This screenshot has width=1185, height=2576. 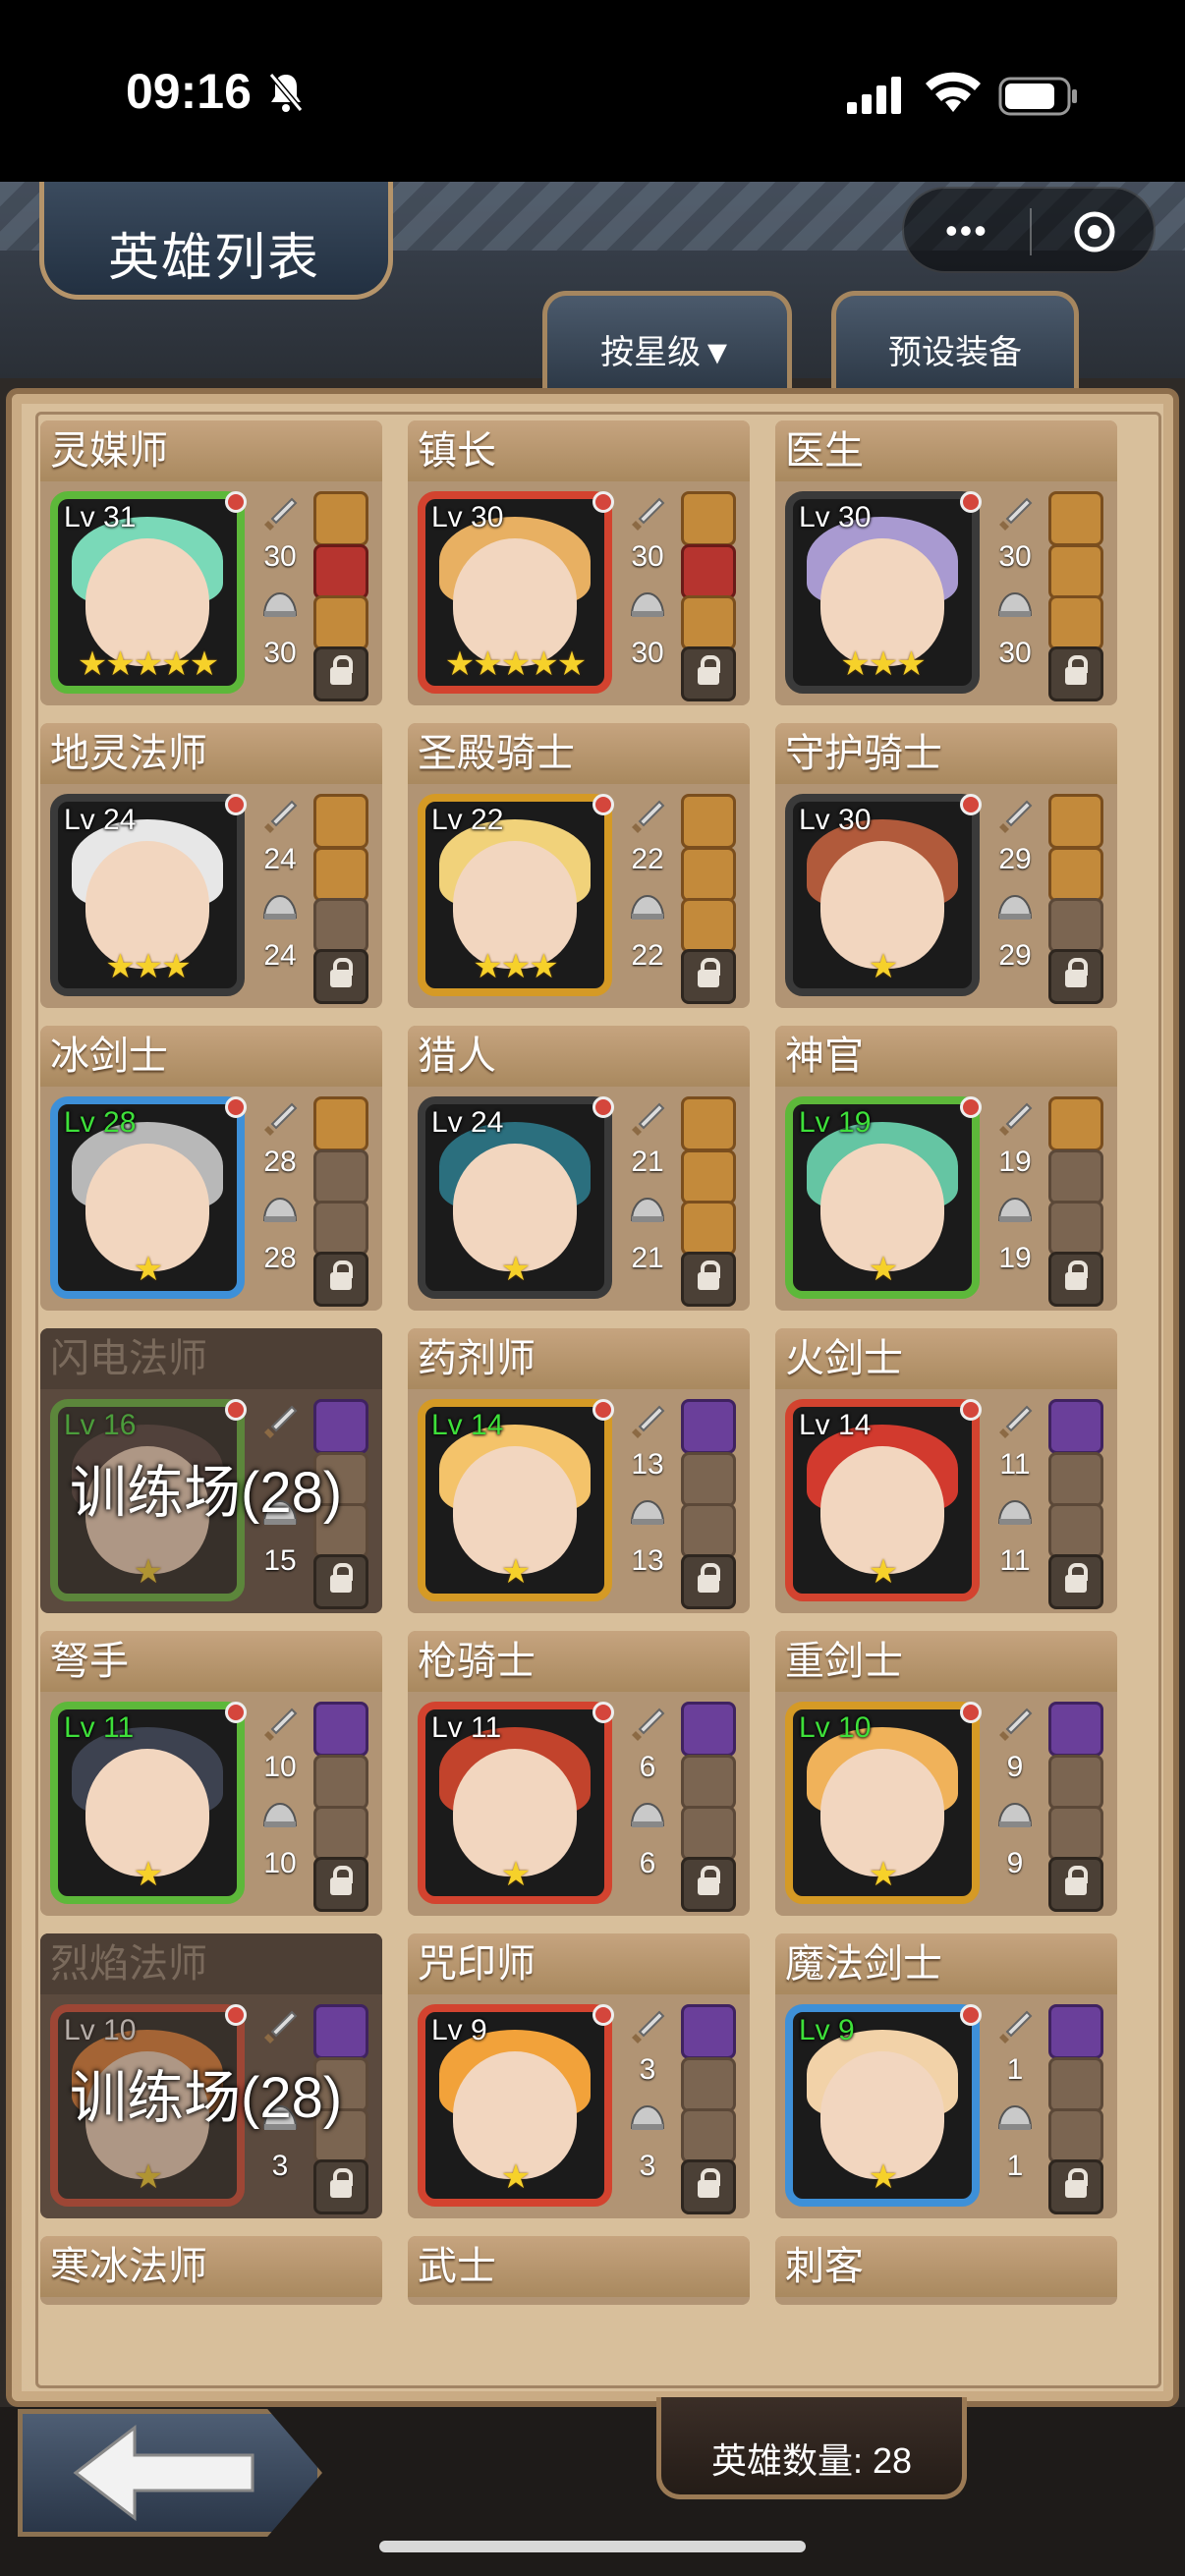 I want to click on hero-portrait: Lv 31 ★★★★★, so click(x=148, y=592).